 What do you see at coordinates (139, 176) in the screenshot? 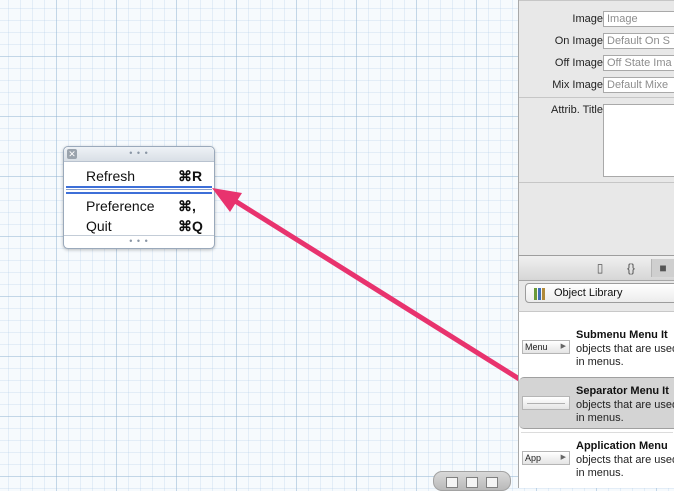
I see `menu-item-refresh: Refresh ⌘R` at bounding box center [139, 176].